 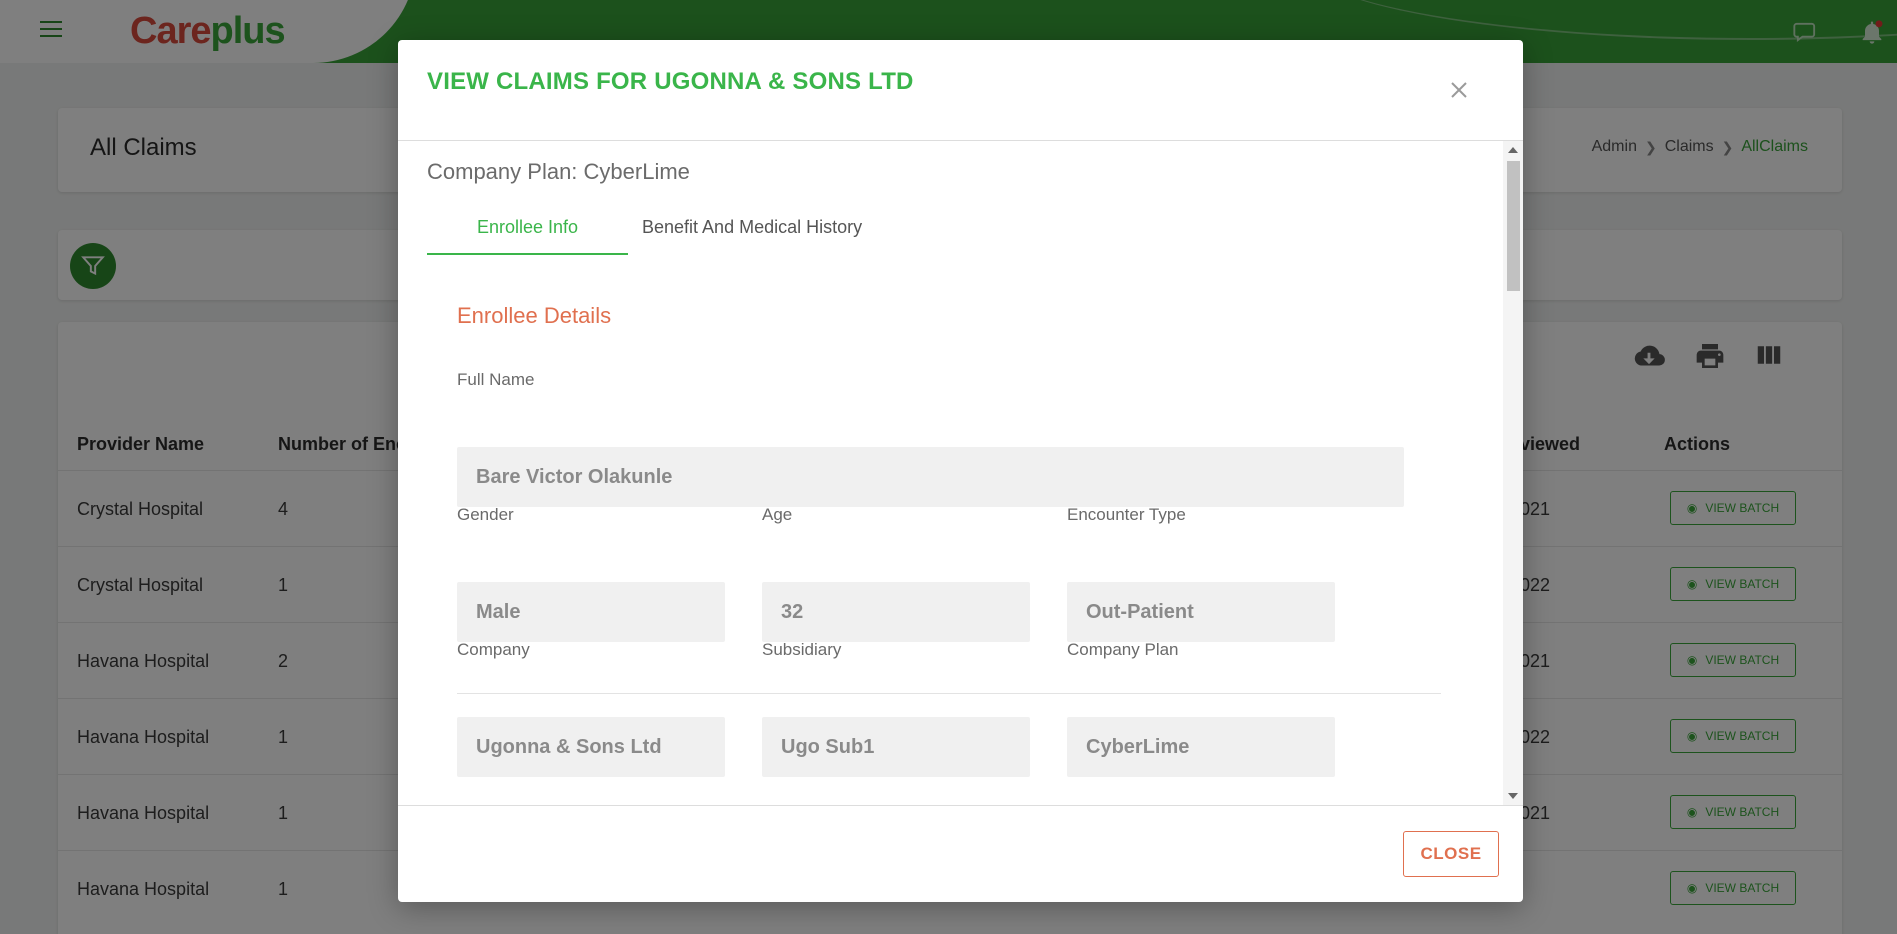 I want to click on scroll-up-icon, so click(x=1513, y=150).